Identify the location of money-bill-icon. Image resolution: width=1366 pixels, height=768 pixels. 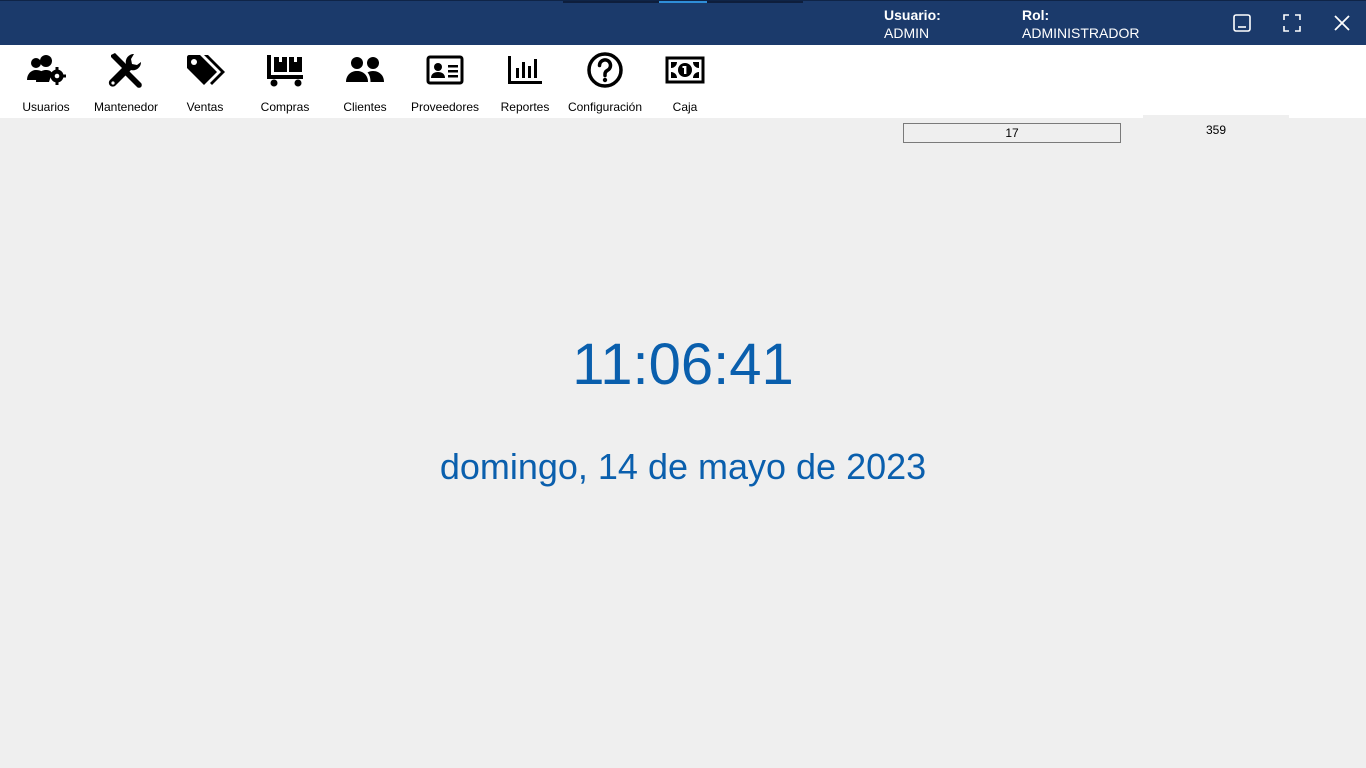
(685, 70).